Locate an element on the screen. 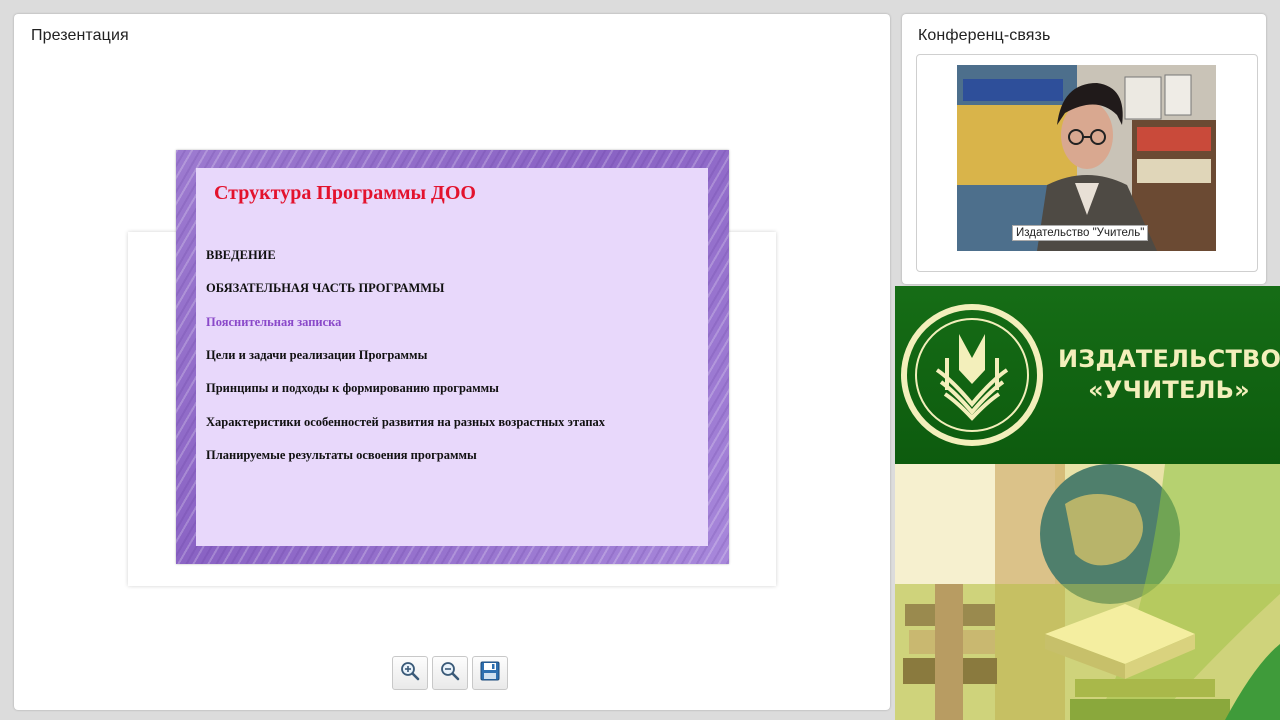  zoom-in-icon is located at coordinates (410, 673).